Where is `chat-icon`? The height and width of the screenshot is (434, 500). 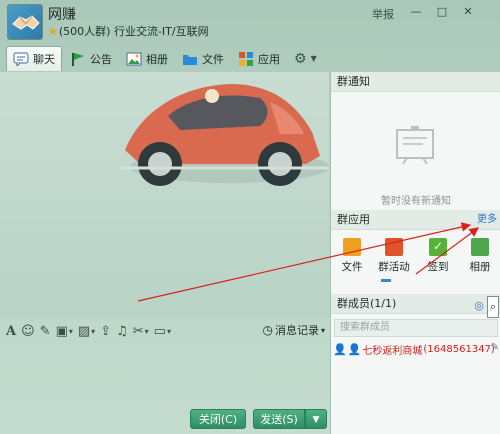
chat-icon is located at coordinates (21, 59).